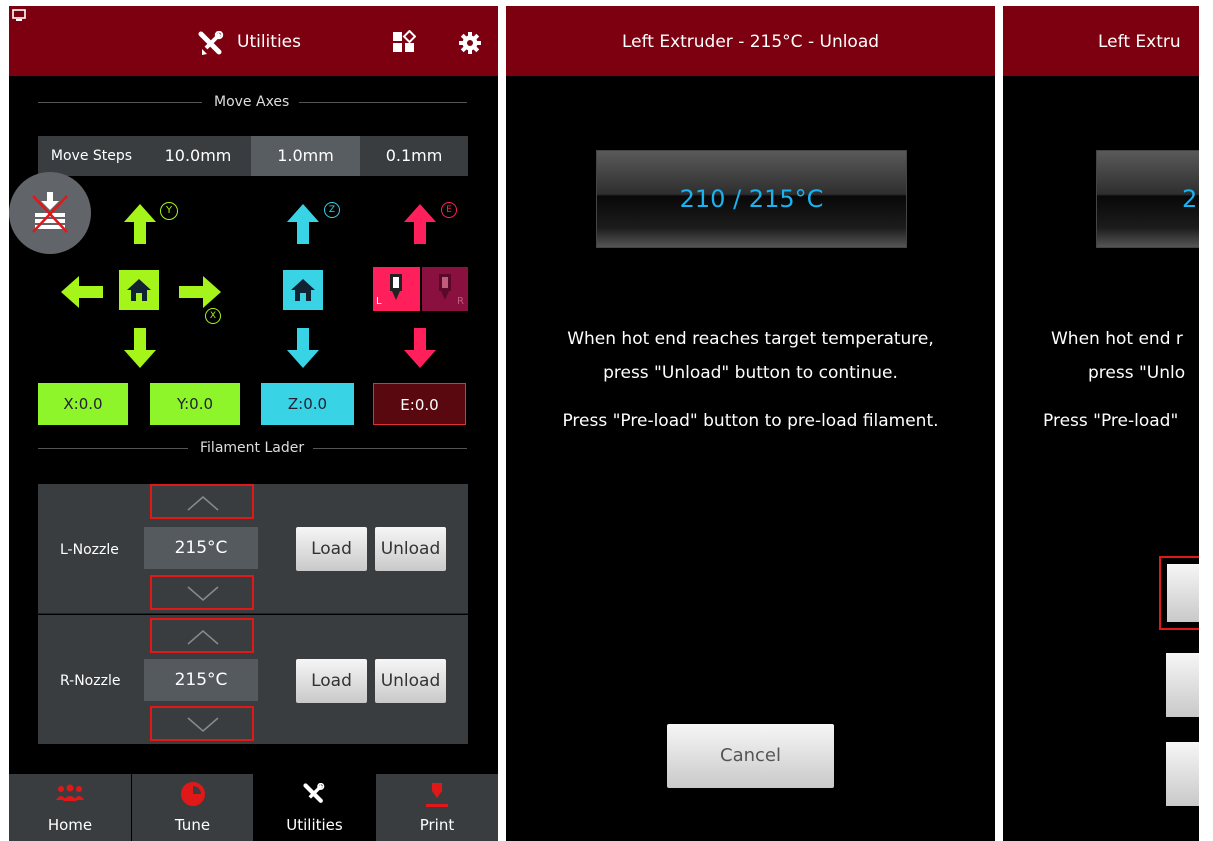 The height and width of the screenshot is (841, 1213). I want to click on instruction-line-1: When hot end r, so click(1117, 339).